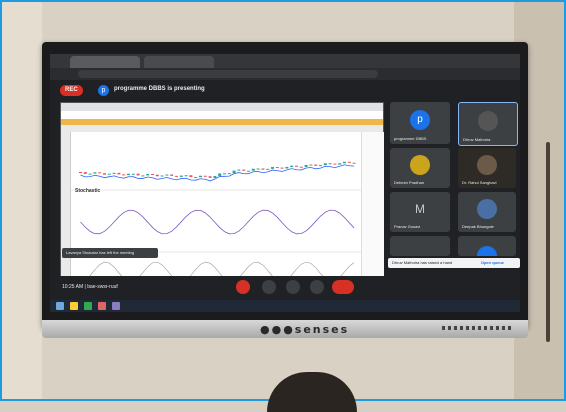 The image size is (566, 412). I want to click on browser-tab-active, so click(179, 62).